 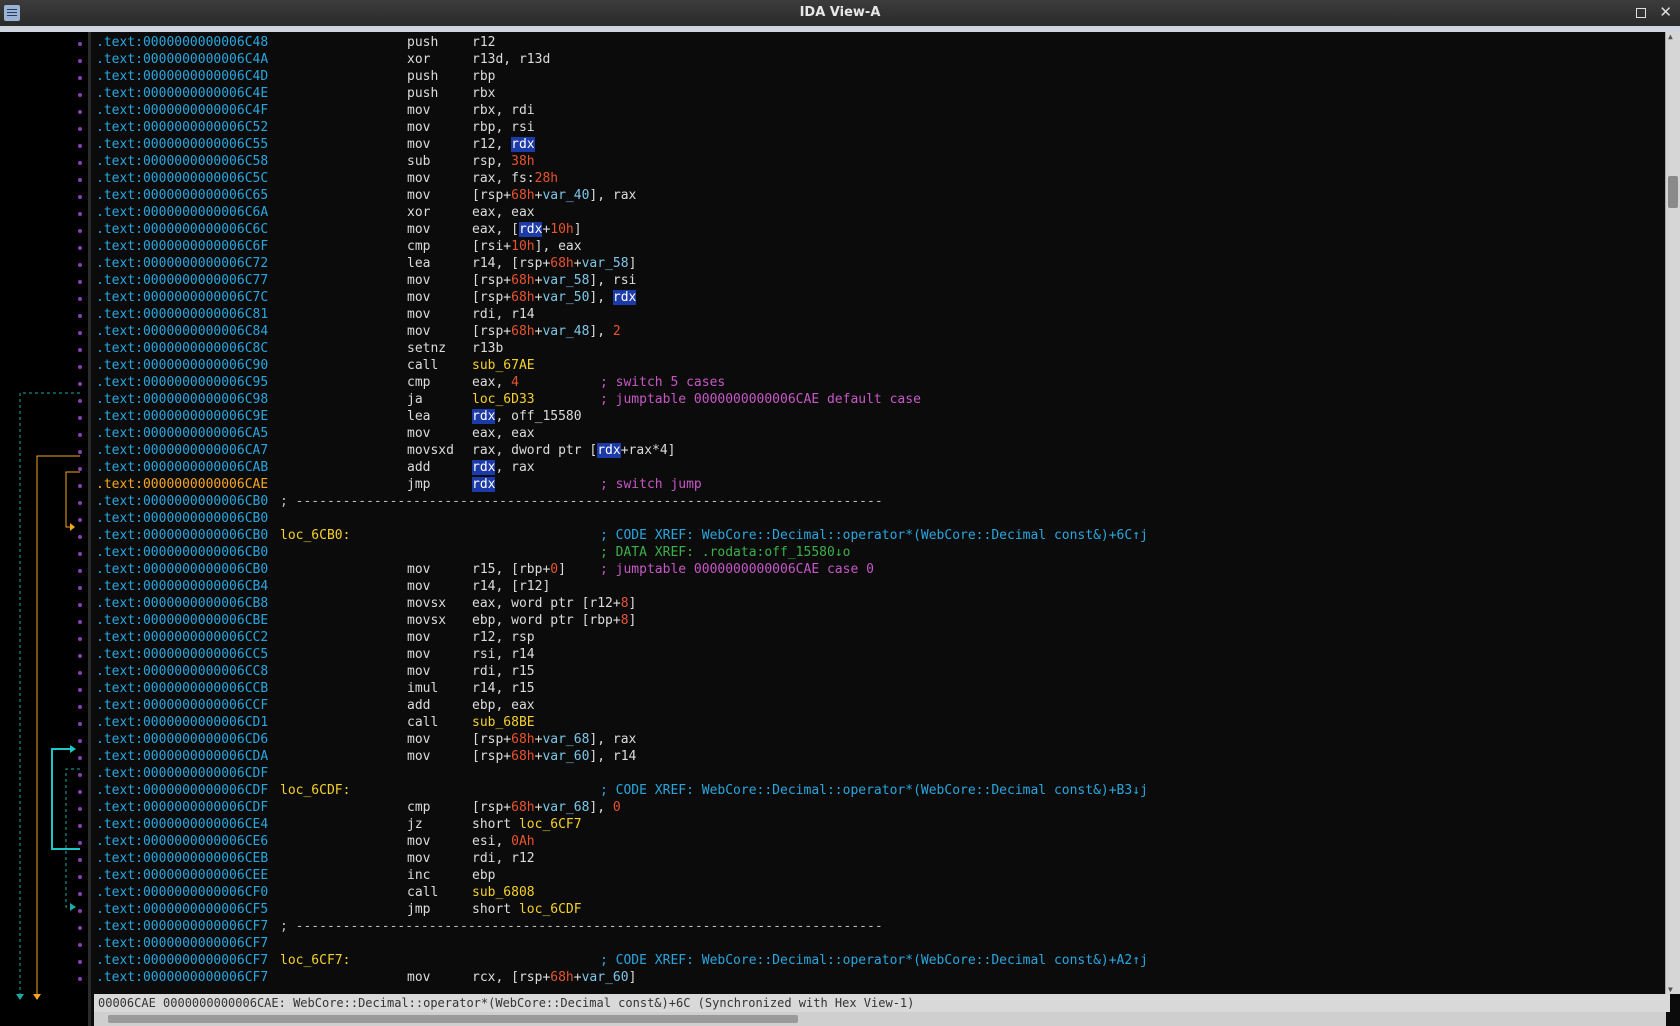 I want to click on address: .text:0000000000006CD6, so click(x=182, y=739).